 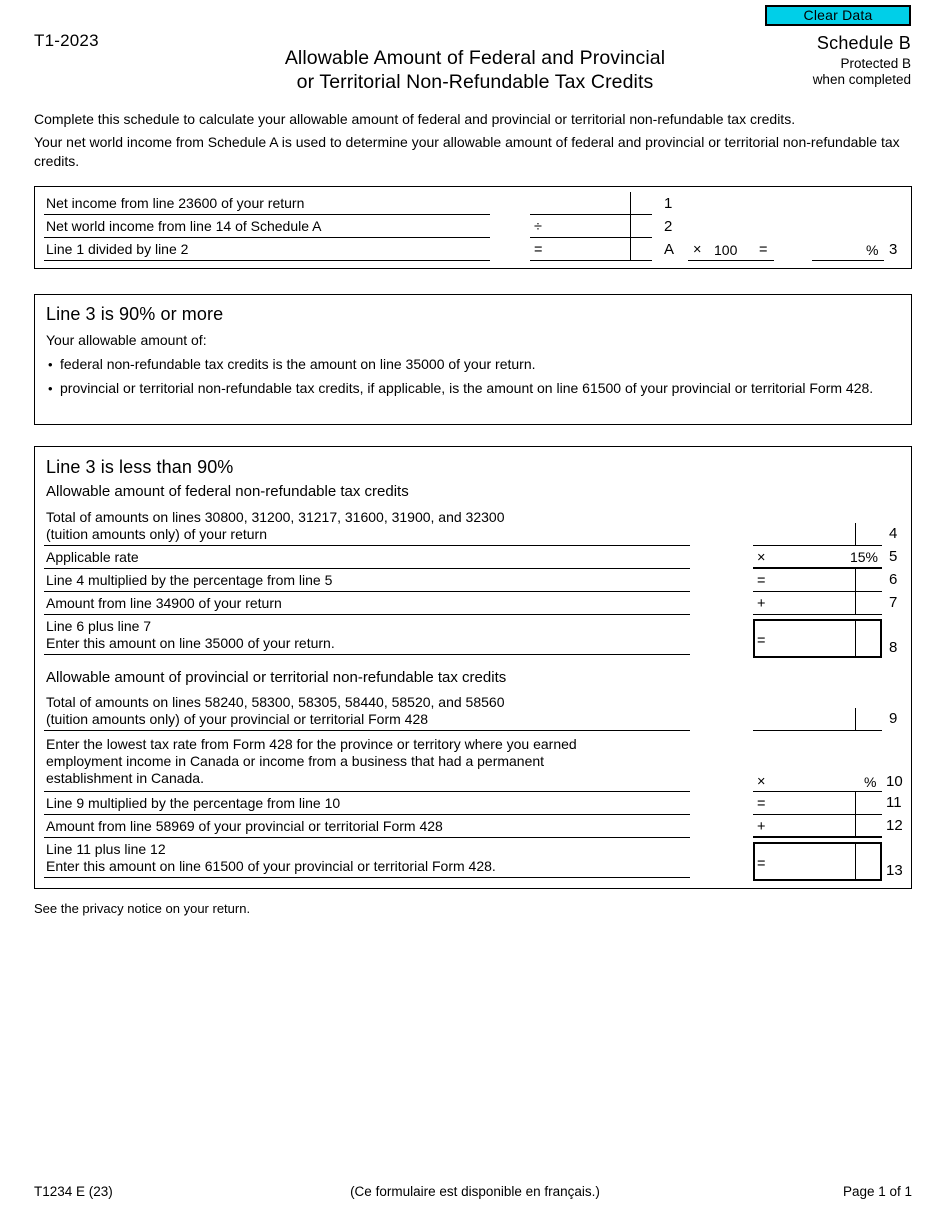 I want to click on line-3-label-rule, so click(x=267, y=260).